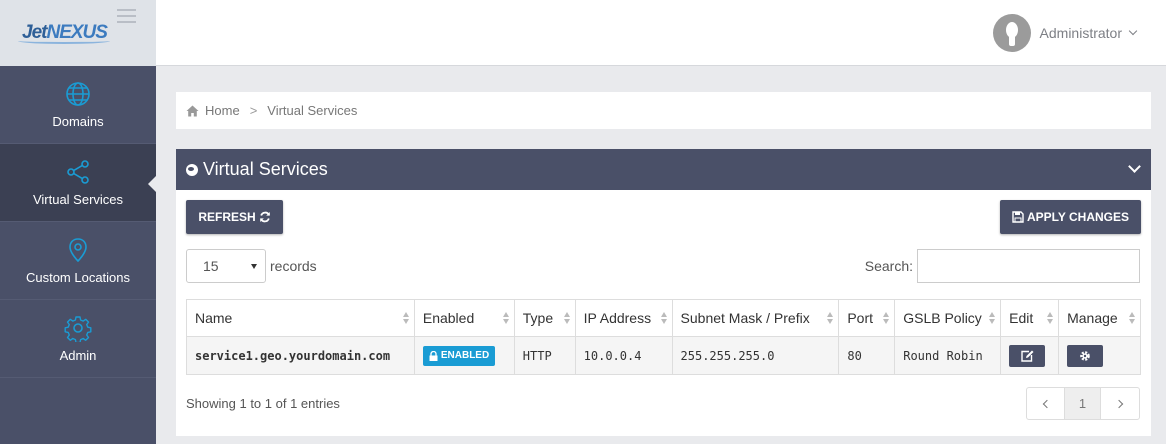  What do you see at coordinates (459, 355) in the screenshot?
I see `enabled-badge: ENABLED` at bounding box center [459, 355].